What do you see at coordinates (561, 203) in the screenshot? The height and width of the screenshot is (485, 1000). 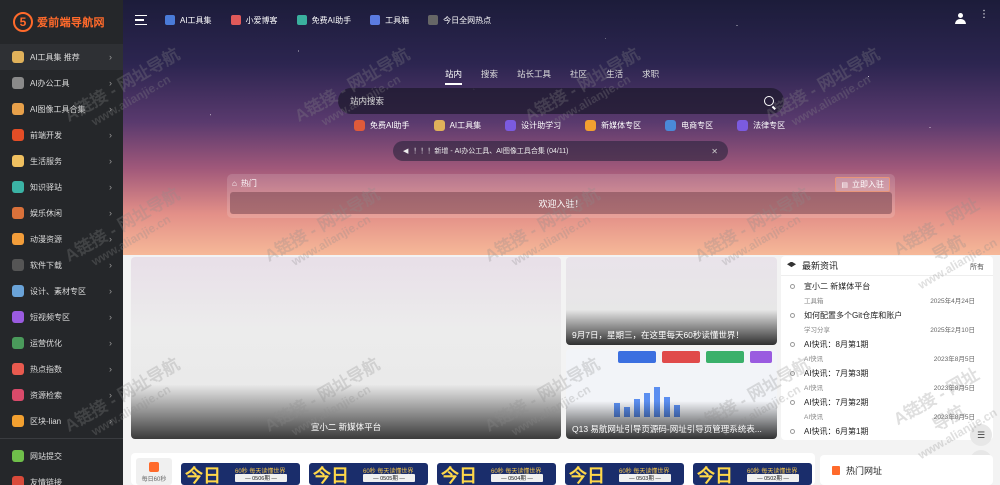 I see `welcome-banner: 欢迎入驻！` at bounding box center [561, 203].